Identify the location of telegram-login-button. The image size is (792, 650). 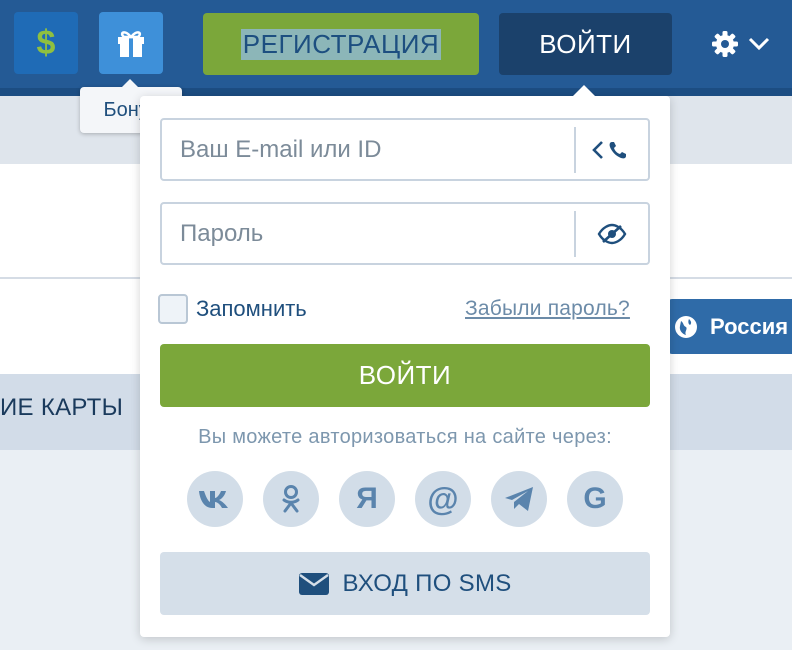
(519, 499).